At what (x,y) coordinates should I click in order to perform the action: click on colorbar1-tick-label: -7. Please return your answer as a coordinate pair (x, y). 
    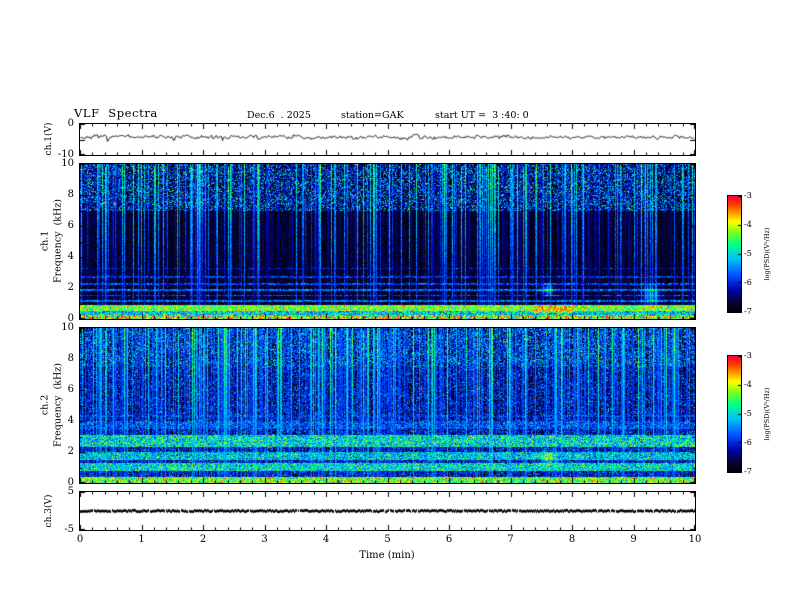
    Looking at the image, I should click on (748, 311).